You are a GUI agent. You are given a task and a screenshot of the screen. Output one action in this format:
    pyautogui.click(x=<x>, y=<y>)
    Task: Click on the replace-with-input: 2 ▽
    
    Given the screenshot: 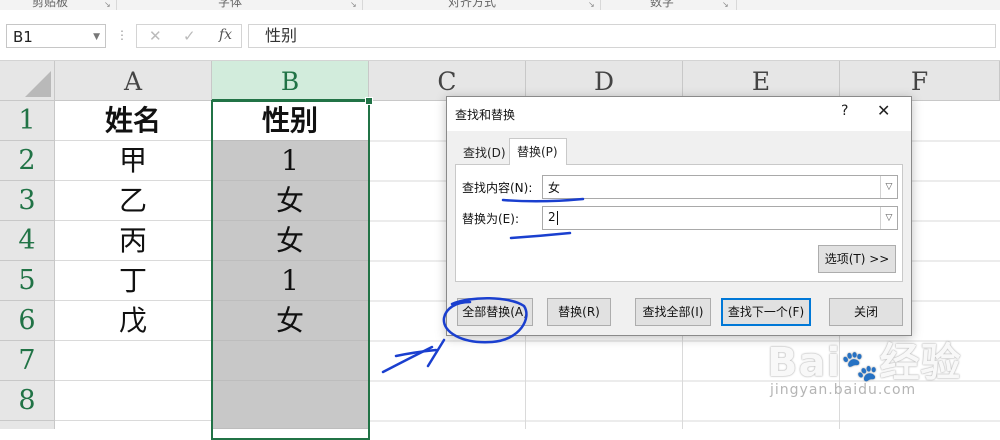 What is the action you would take?
    pyautogui.click(x=720, y=218)
    